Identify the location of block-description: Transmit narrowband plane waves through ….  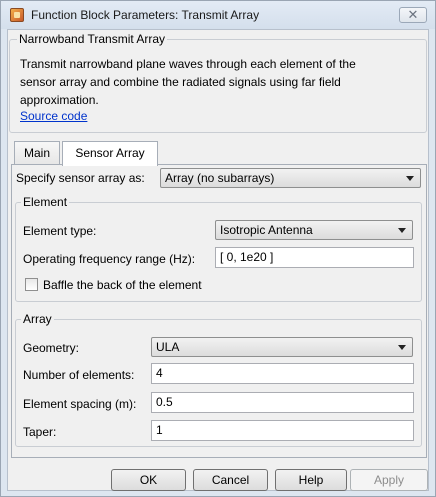
(212, 82).